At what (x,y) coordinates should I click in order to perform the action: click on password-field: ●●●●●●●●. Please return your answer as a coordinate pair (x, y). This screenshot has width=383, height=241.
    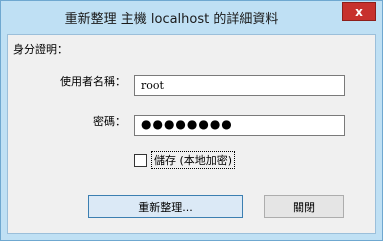
    Looking at the image, I should click on (239, 125).